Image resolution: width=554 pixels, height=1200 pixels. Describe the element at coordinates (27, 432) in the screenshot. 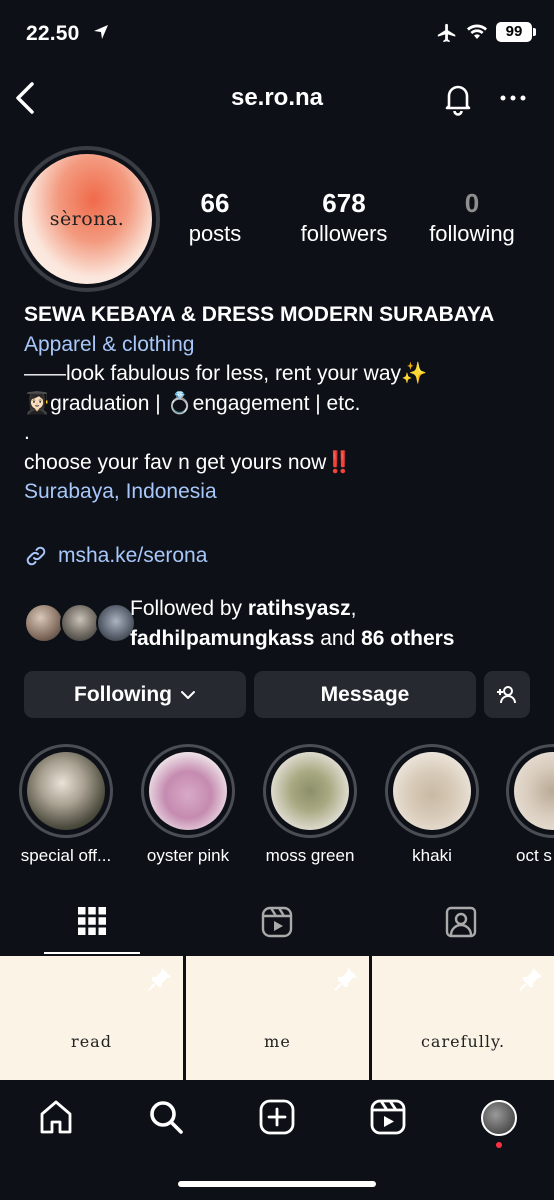

I see `bio-line: .` at that location.